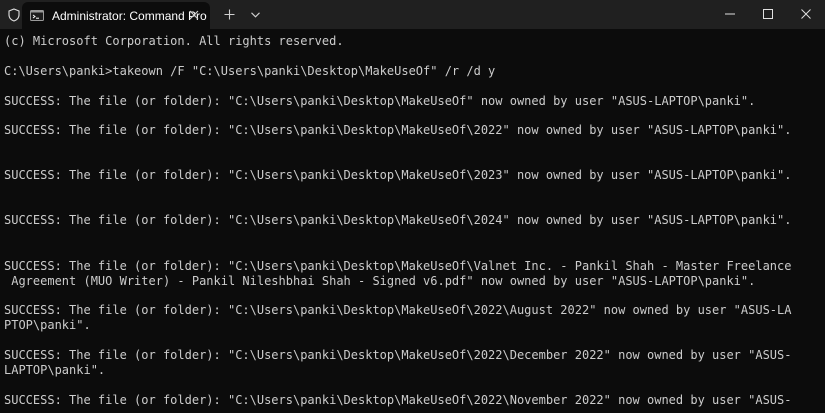 This screenshot has height=413, width=825. I want to click on window-controls, so click(768, 13).